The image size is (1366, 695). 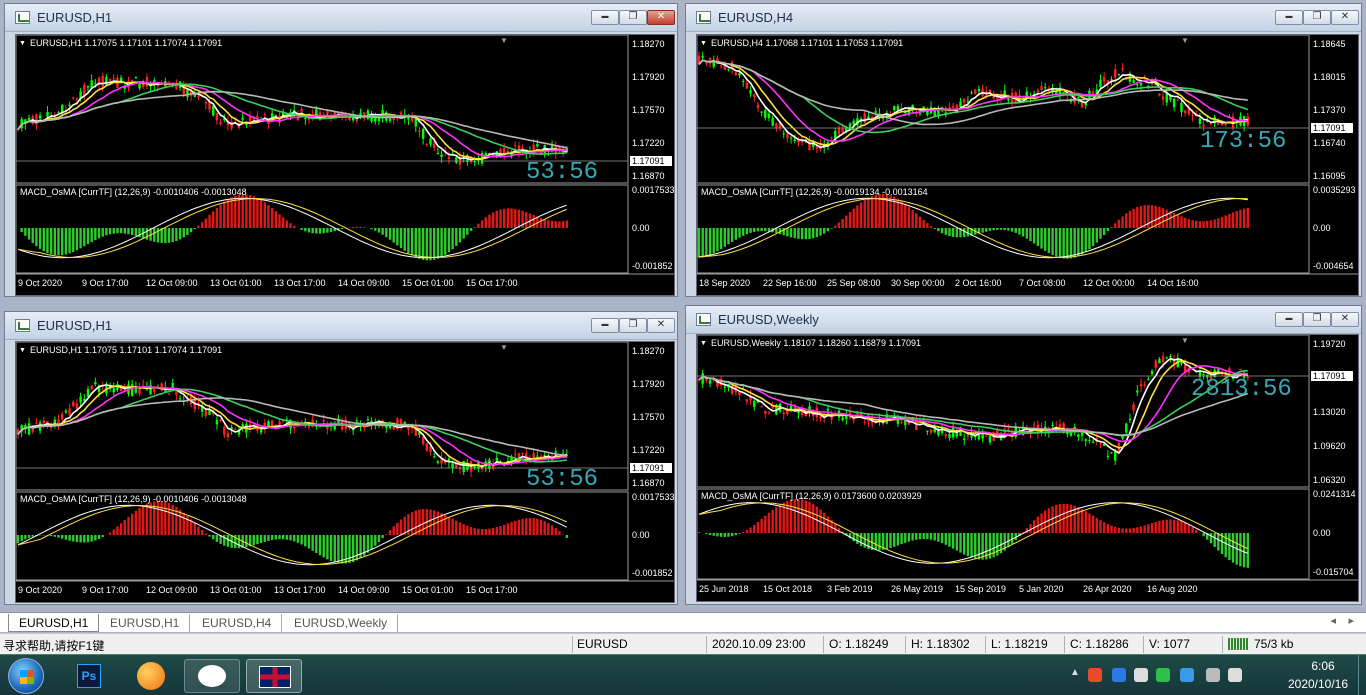 I want to click on start-orb-icon, so click(x=26, y=676).